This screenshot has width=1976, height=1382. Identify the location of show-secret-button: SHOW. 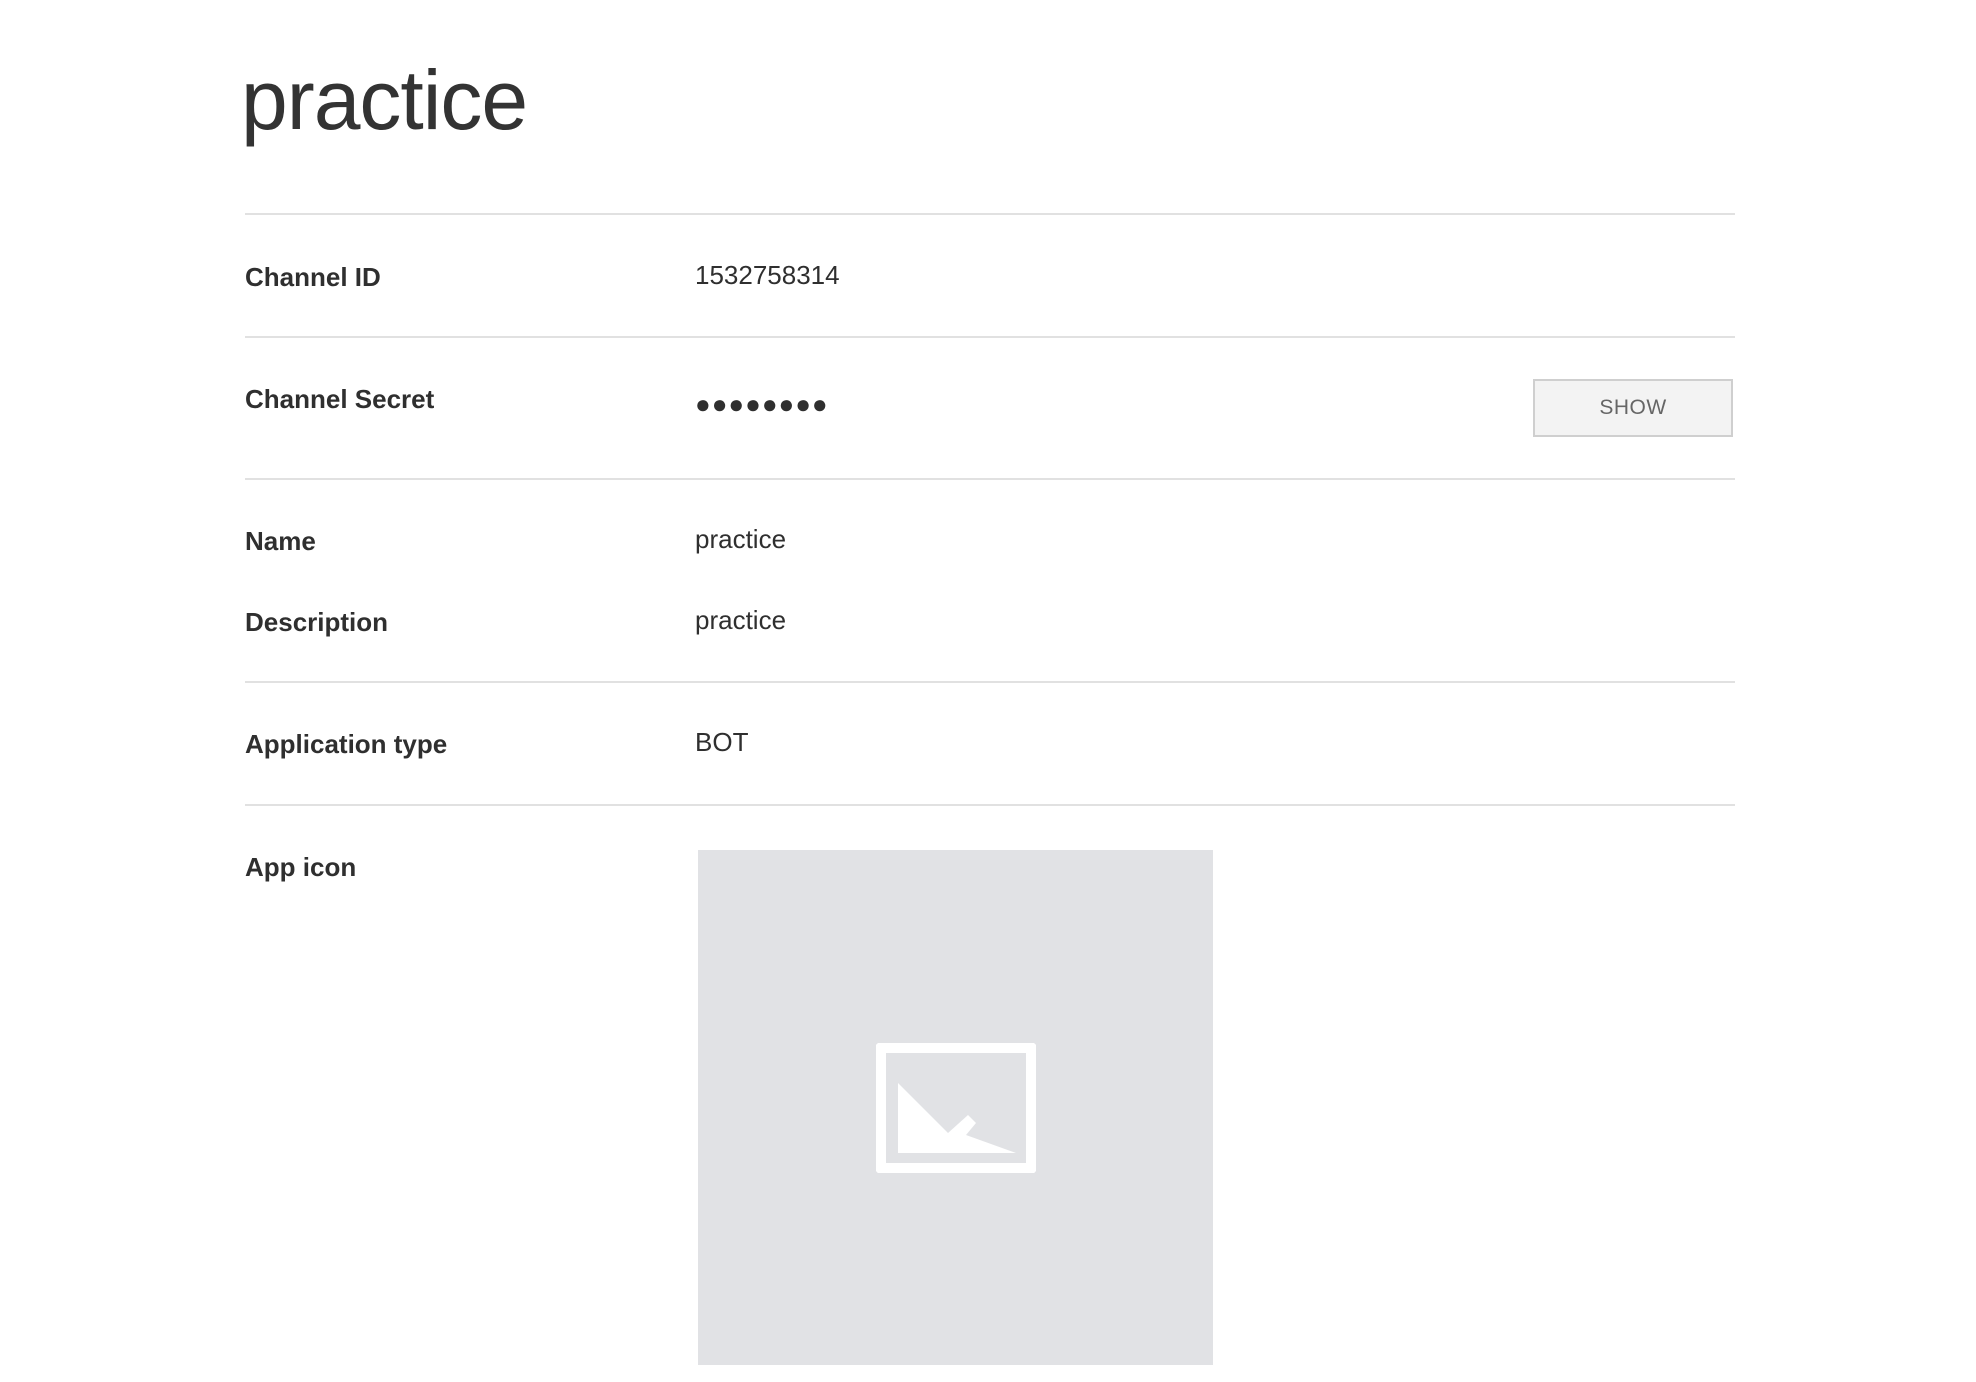
(1633, 408).